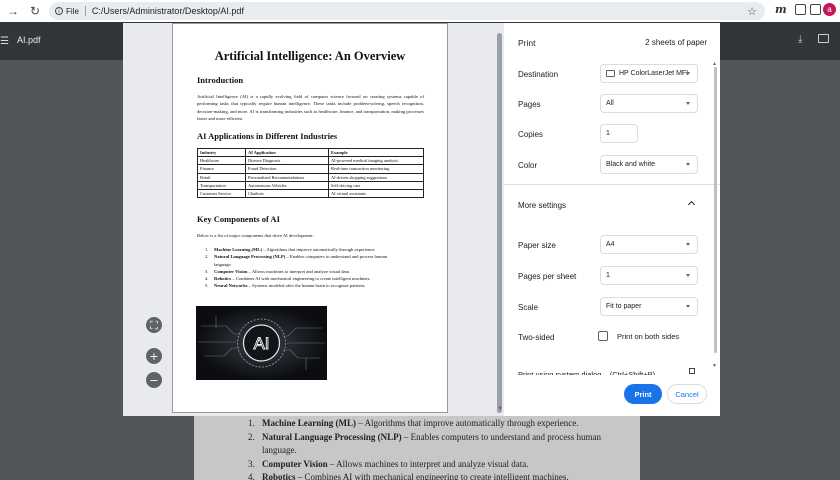 This screenshot has width=840, height=480. I want to click on pages-select: All, so click(649, 103).